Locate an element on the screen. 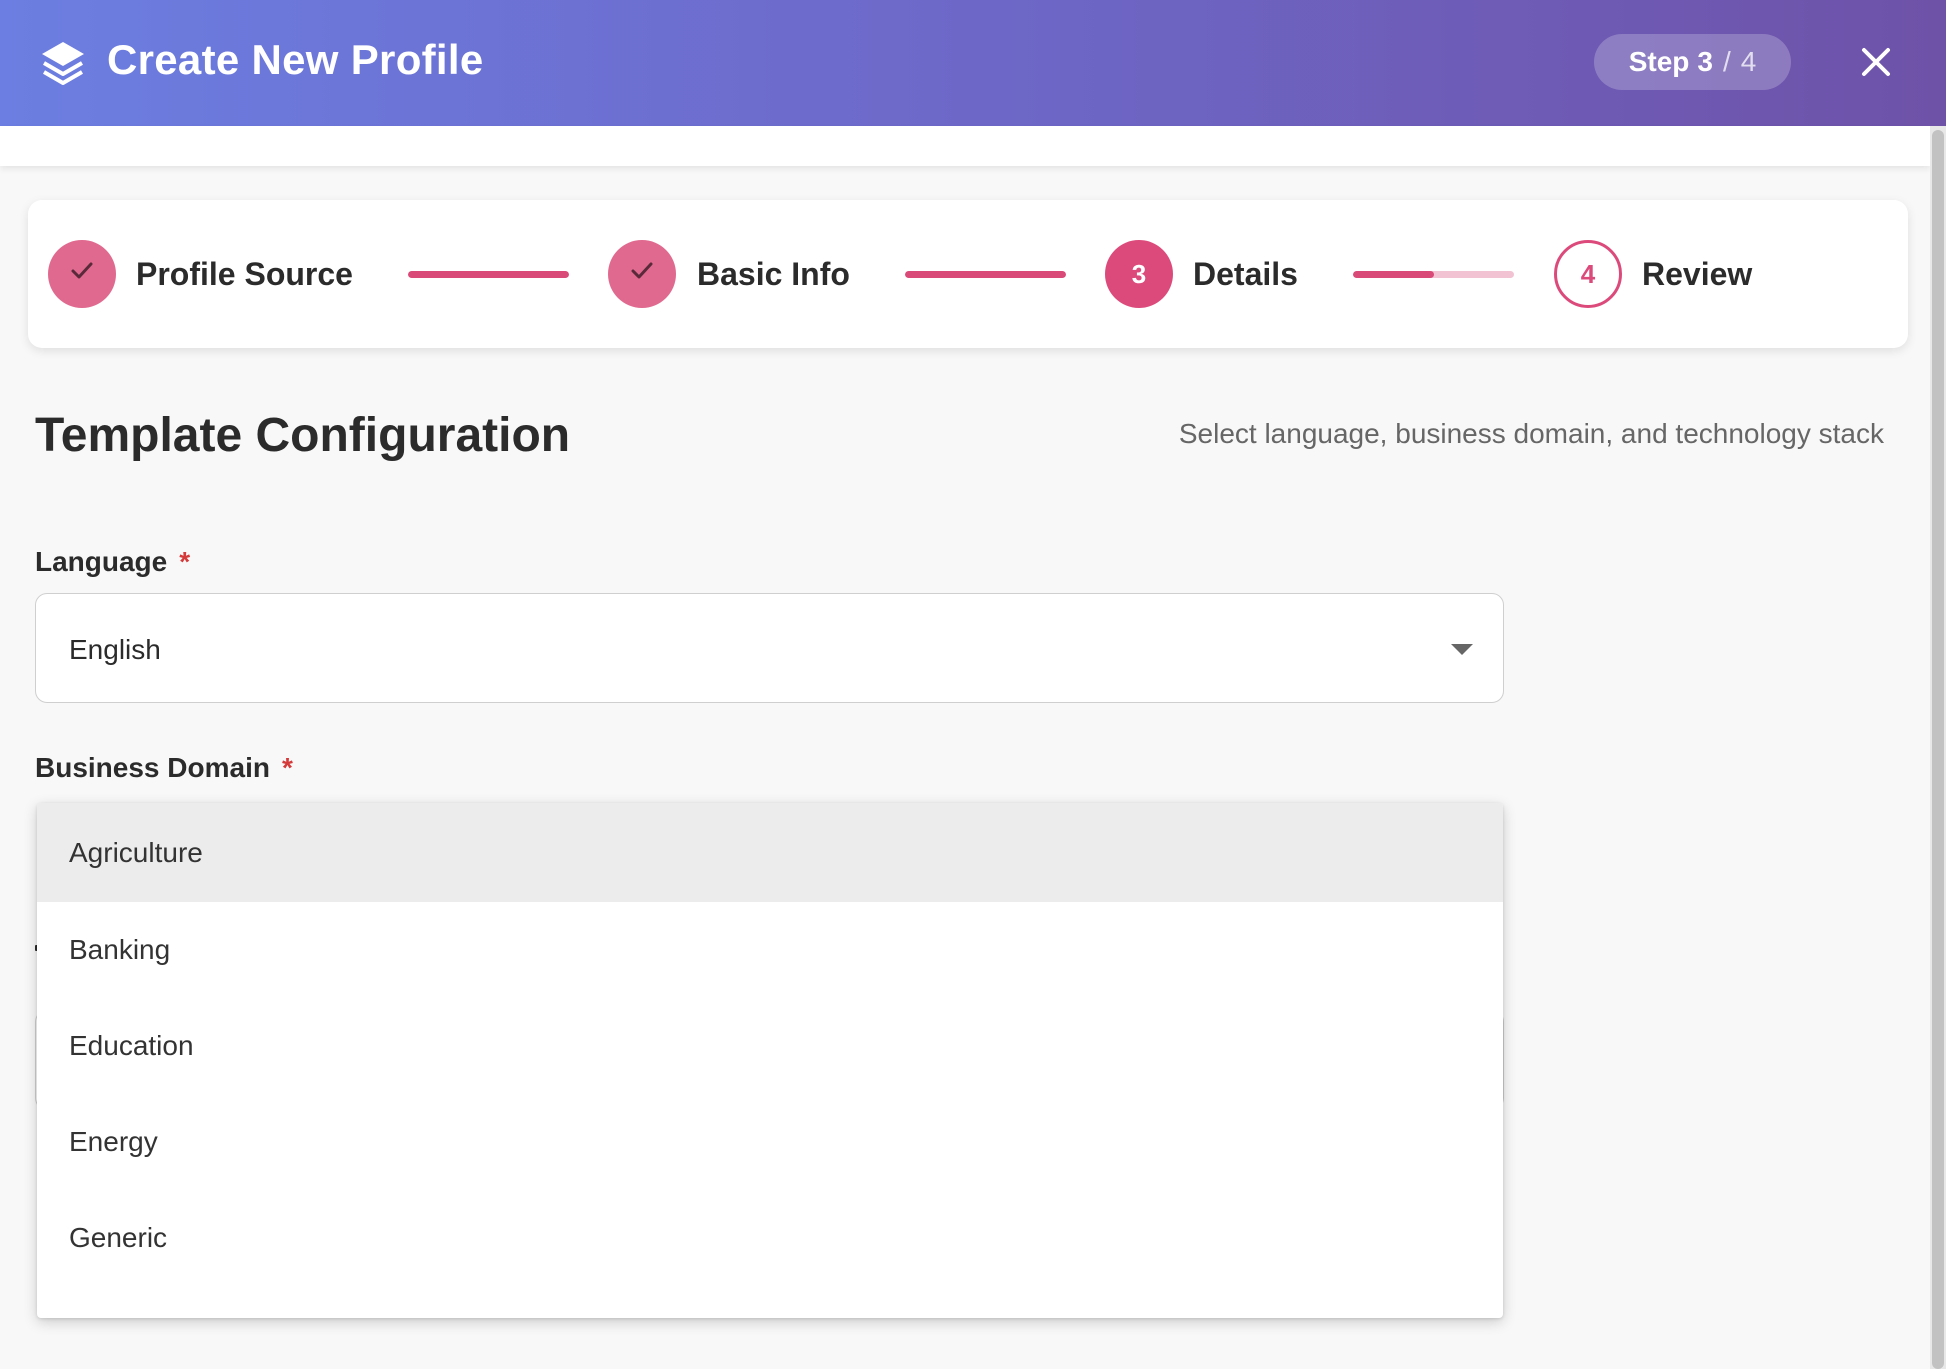 This screenshot has height=1369, width=1946. close-icon is located at coordinates (1876, 62).